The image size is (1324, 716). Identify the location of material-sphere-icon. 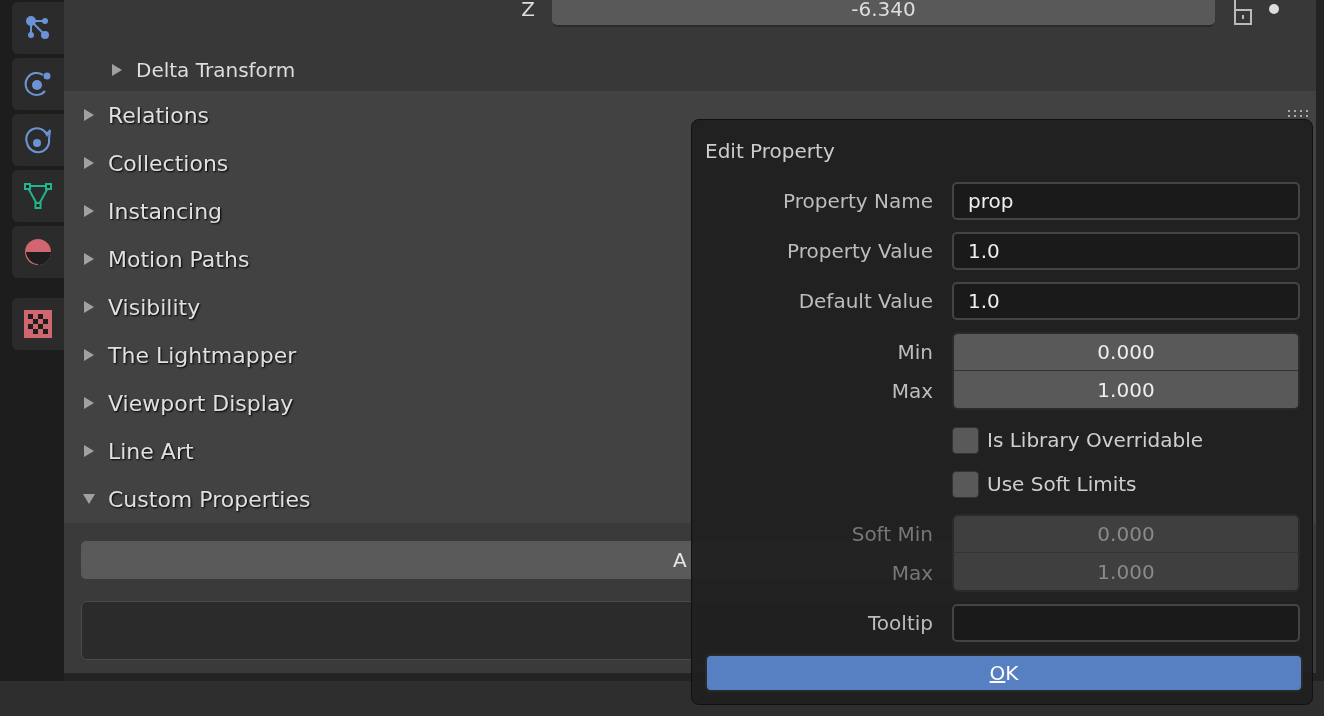
(38, 252).